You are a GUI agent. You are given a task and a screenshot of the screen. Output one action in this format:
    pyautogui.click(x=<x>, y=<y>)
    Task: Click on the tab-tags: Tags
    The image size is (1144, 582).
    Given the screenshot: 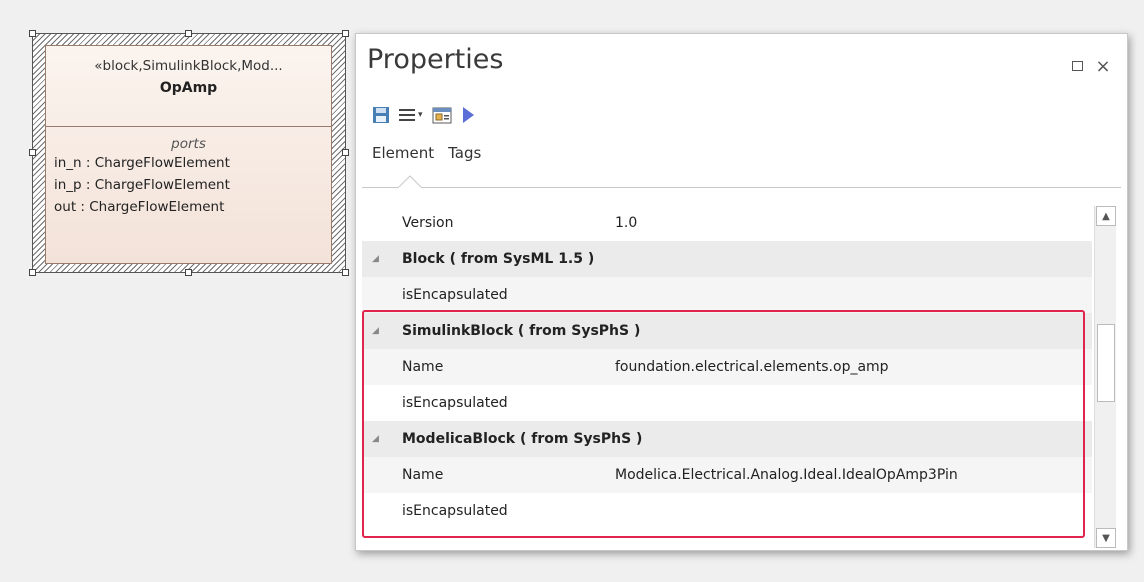 What is the action you would take?
    pyautogui.click(x=464, y=153)
    